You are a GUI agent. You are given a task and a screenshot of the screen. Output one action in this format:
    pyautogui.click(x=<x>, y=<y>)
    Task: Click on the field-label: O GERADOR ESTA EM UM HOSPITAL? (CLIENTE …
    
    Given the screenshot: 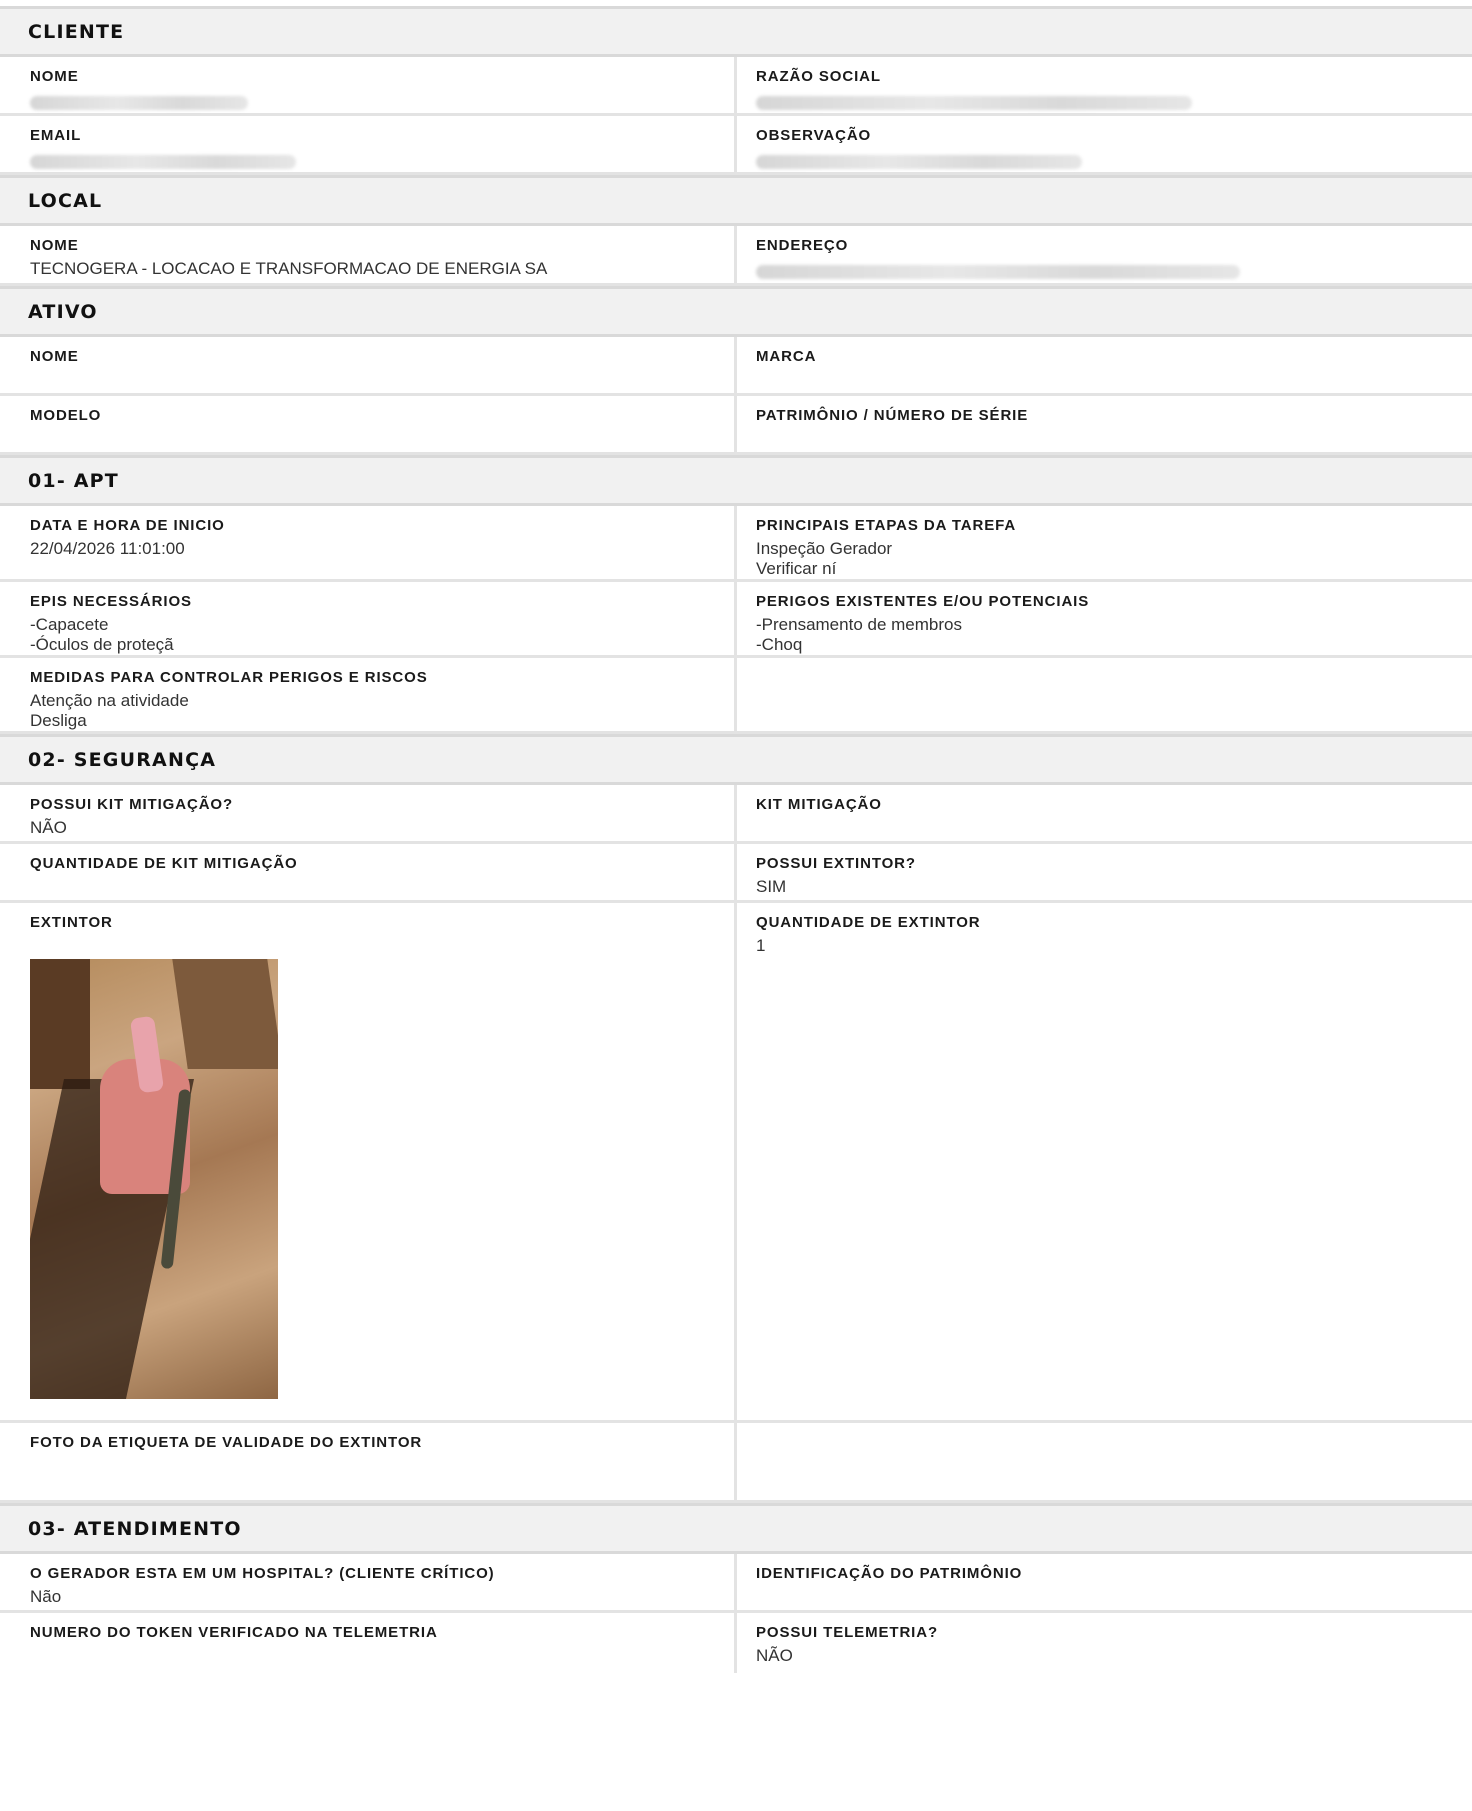 What is the action you would take?
    pyautogui.click(x=262, y=1573)
    